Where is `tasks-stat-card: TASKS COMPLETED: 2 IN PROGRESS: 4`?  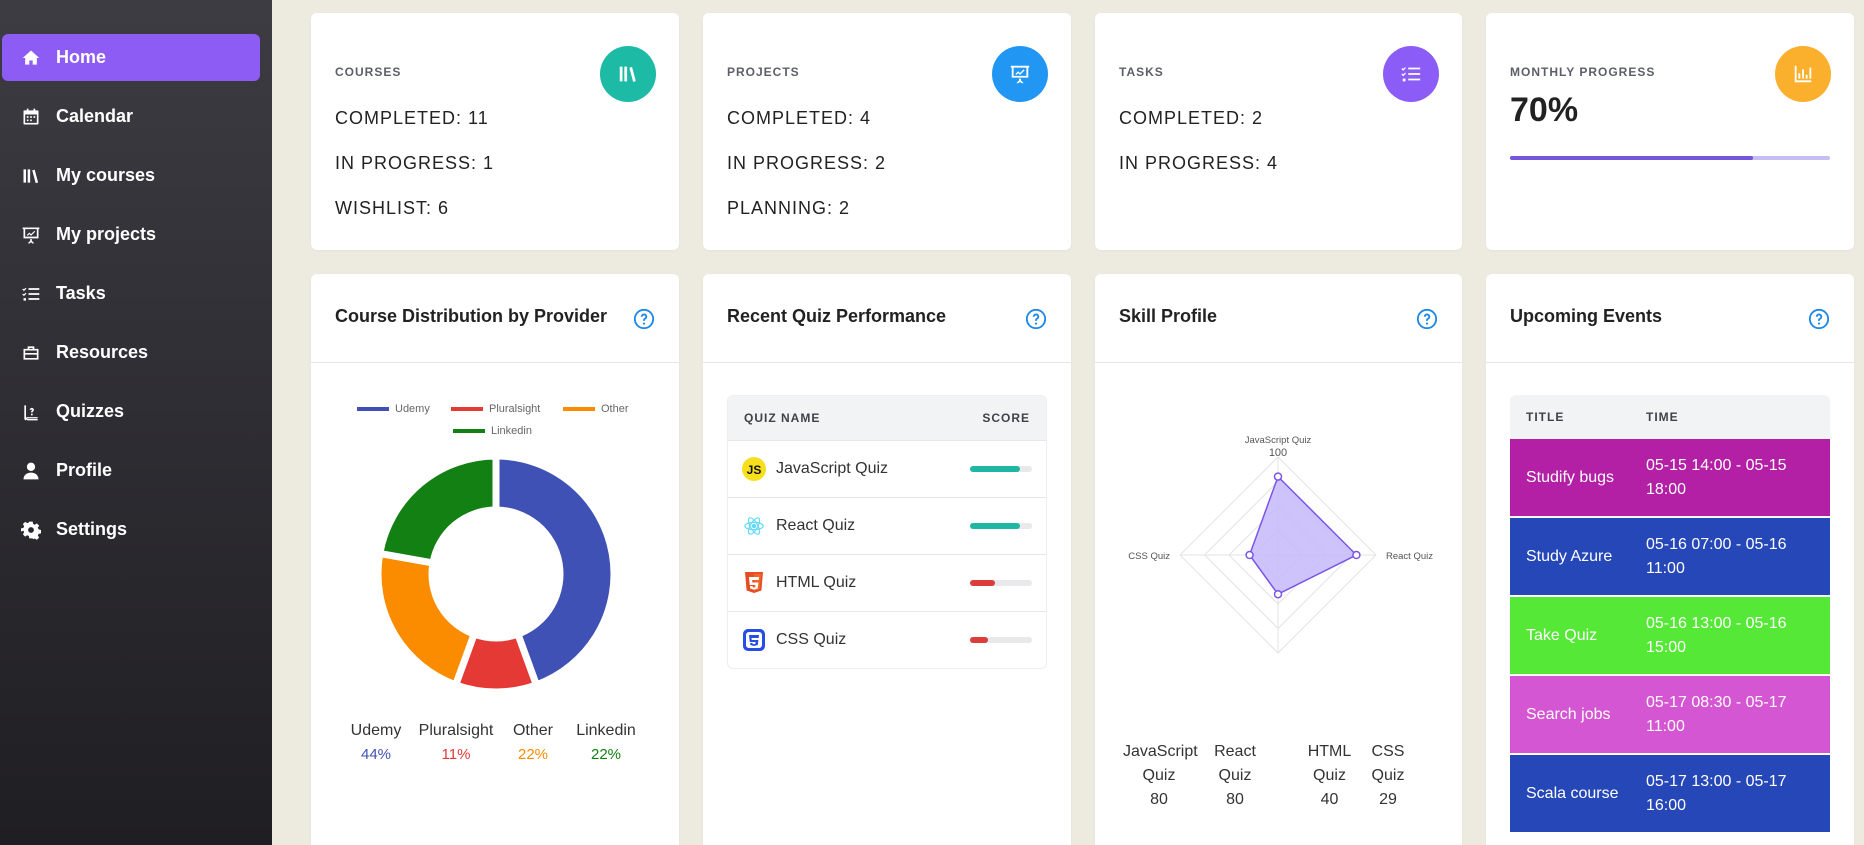
tasks-stat-card: TASKS COMPLETED: 2 IN PROGRESS: 4 is located at coordinates (1278, 131).